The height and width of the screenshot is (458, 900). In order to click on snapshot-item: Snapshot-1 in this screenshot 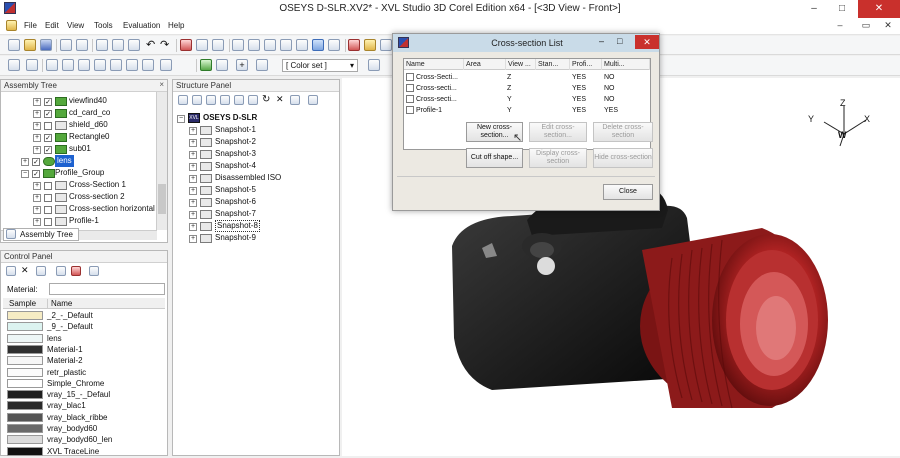, I will do `click(235, 130)`.